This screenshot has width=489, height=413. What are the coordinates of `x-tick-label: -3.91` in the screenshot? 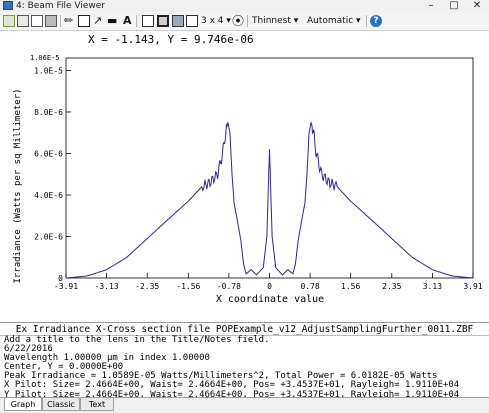 It's located at (66, 286).